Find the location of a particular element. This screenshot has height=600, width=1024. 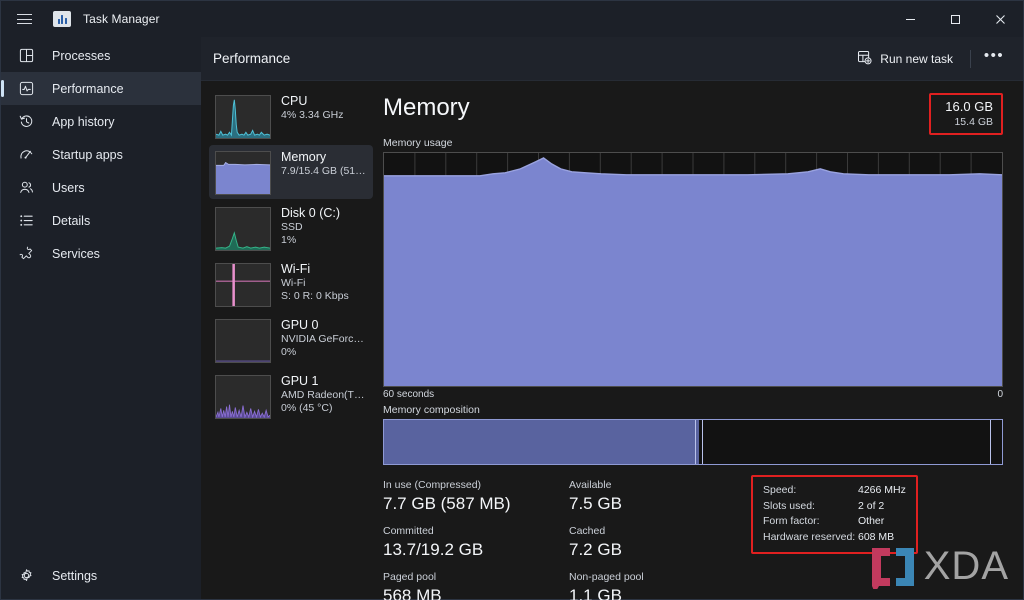

perf-item-text: GPU 1 AMD Radeon(TM) ... 0% (45 °C) is located at coordinates (324, 394).